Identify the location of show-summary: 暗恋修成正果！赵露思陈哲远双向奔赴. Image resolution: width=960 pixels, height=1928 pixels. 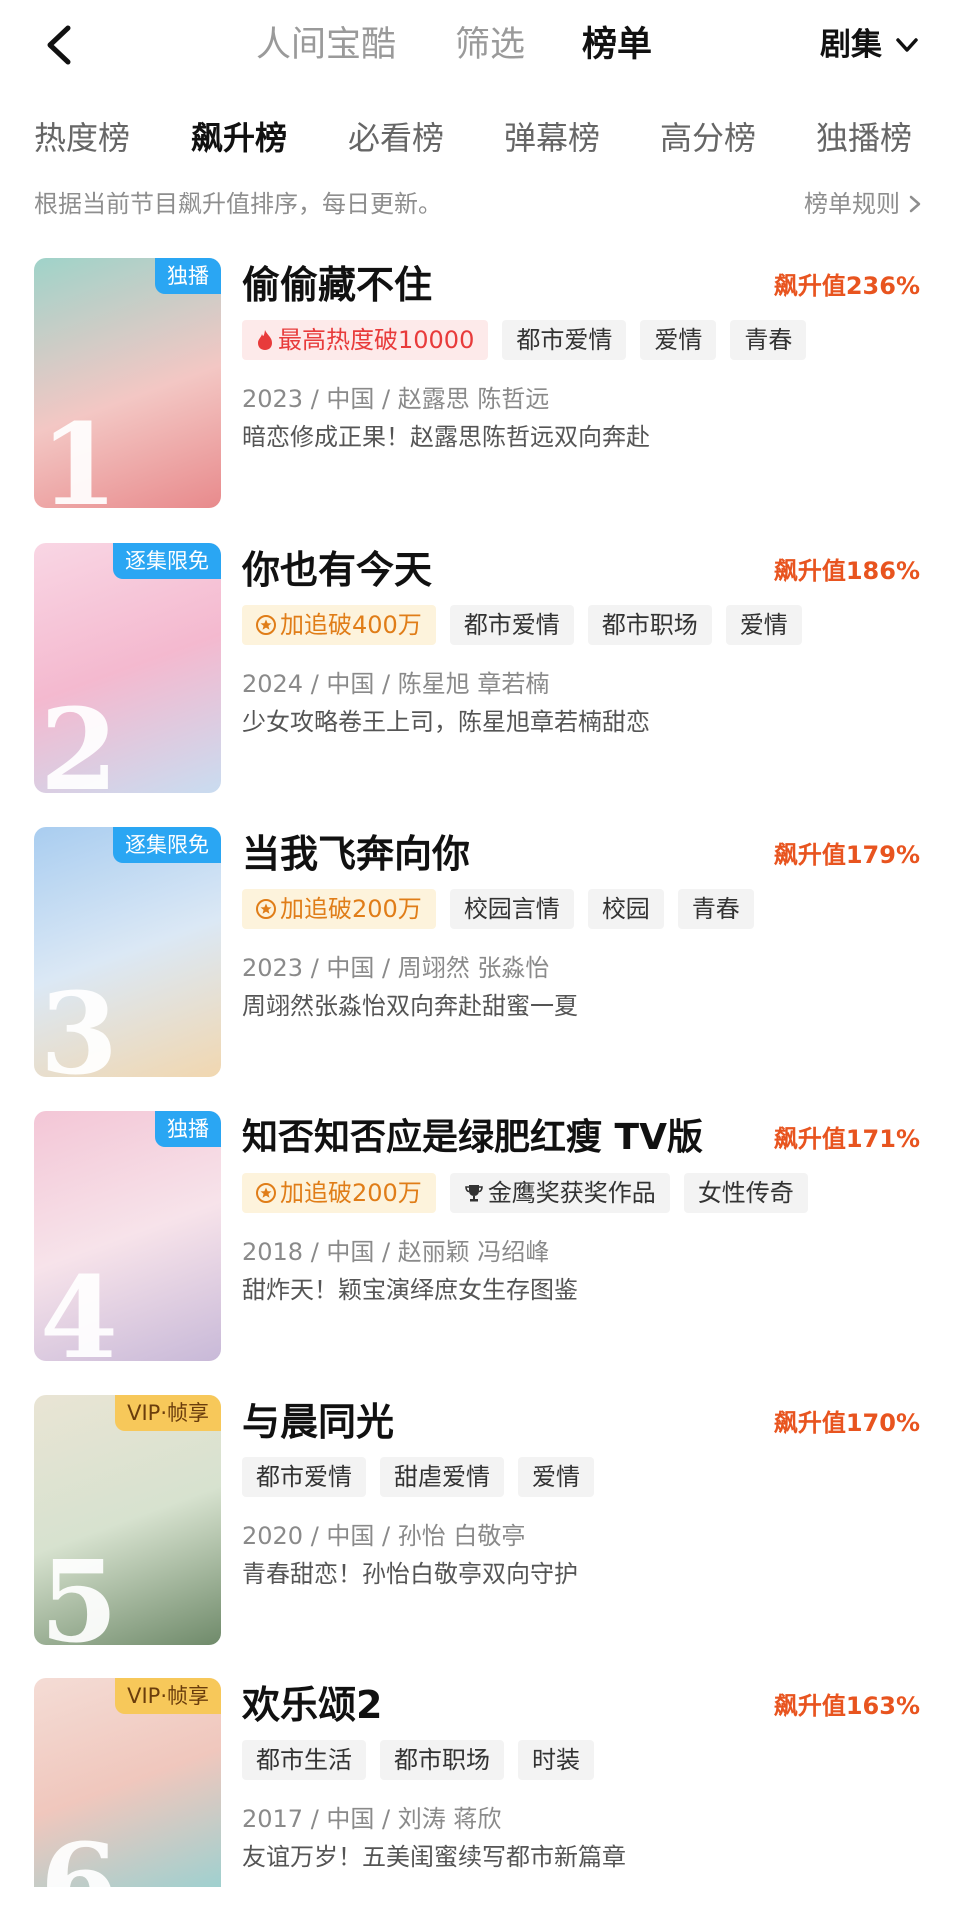
(446, 437).